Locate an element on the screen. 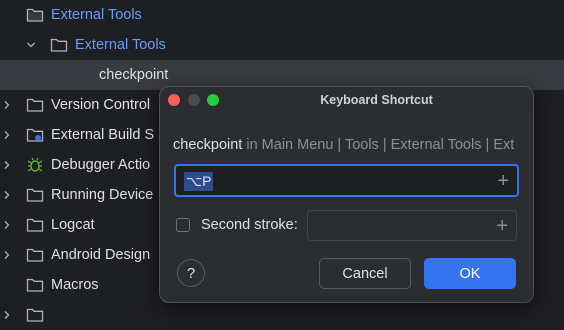  action-name: checkpoint is located at coordinates (208, 145).